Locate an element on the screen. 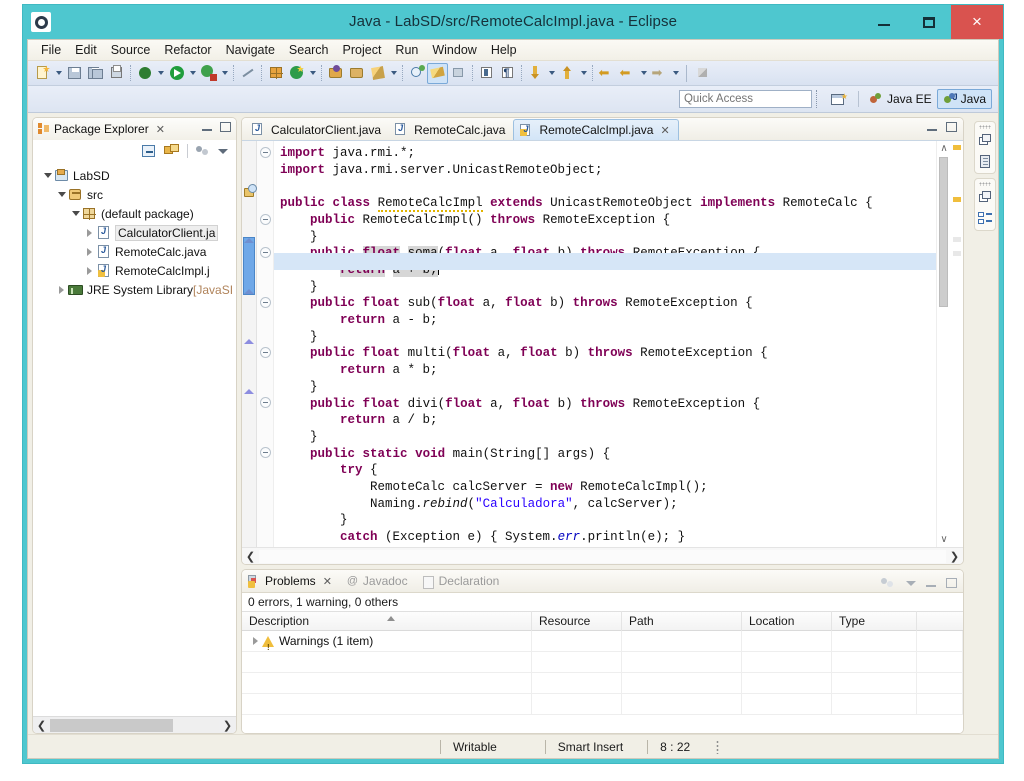 The width and height of the screenshot is (1024, 781). tab-remotecalcimpl-java: RemoteCalcImpl.java ✕ is located at coordinates (596, 129).